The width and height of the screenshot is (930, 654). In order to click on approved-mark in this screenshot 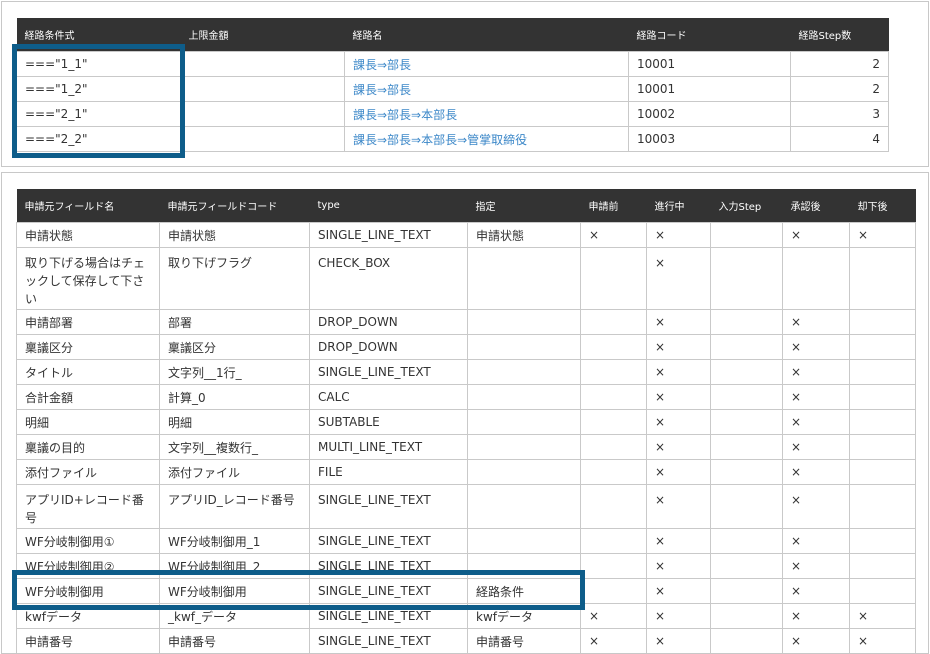, I will do `click(816, 278)`.